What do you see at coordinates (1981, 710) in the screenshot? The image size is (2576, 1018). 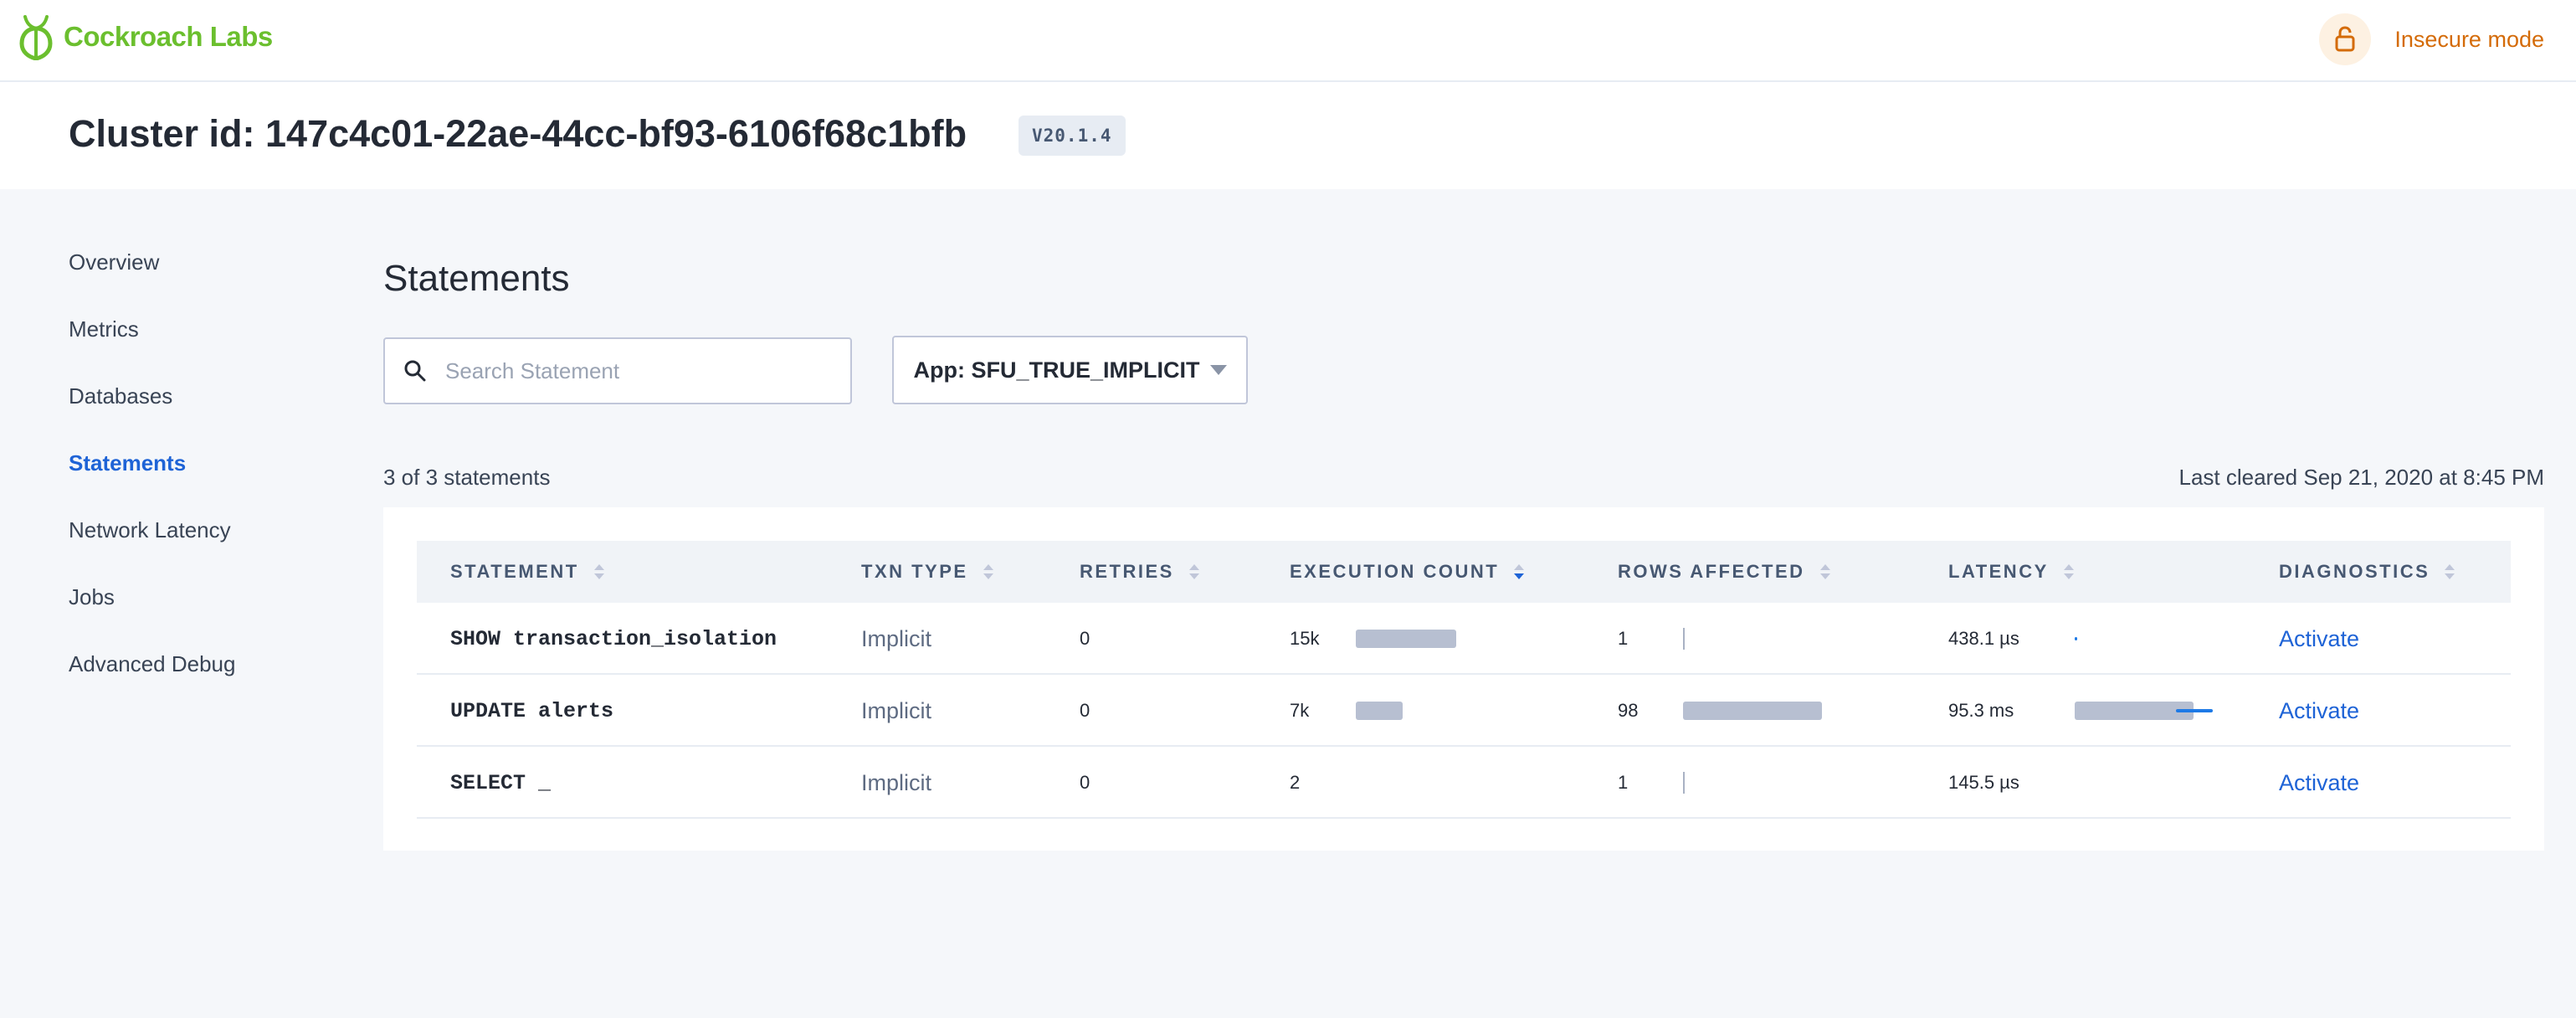 I see `latency-cell: 95.3 ms` at bounding box center [1981, 710].